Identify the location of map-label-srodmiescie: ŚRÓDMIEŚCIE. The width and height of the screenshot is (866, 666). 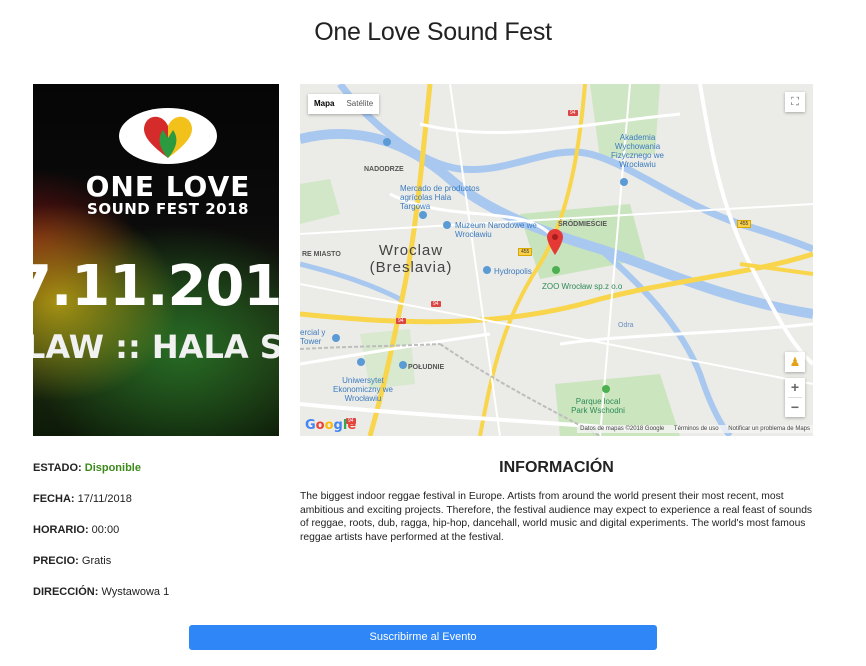
(583, 224).